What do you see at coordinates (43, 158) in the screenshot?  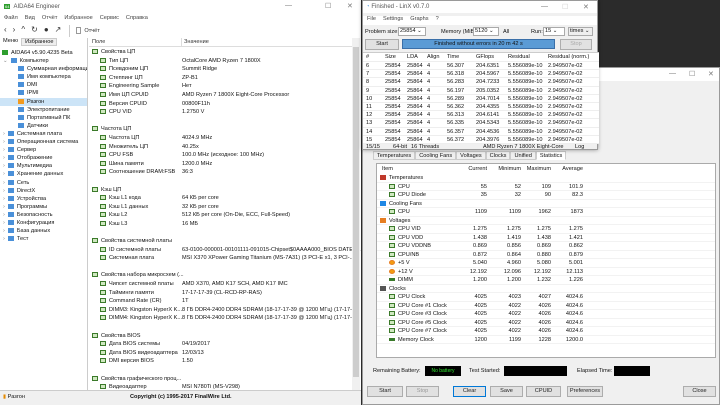 I see `tree-item: › Отображение` at bounding box center [43, 158].